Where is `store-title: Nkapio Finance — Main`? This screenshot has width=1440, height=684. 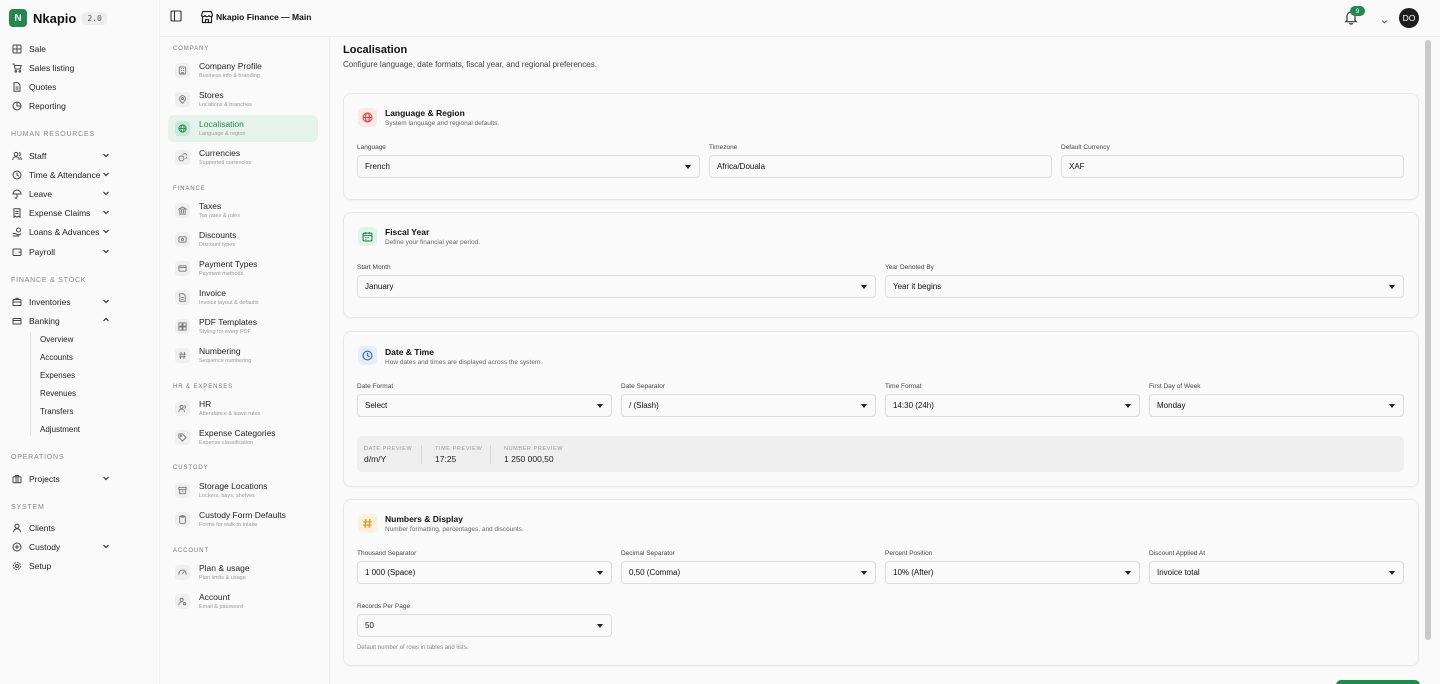 store-title: Nkapio Finance — Main is located at coordinates (263, 17).